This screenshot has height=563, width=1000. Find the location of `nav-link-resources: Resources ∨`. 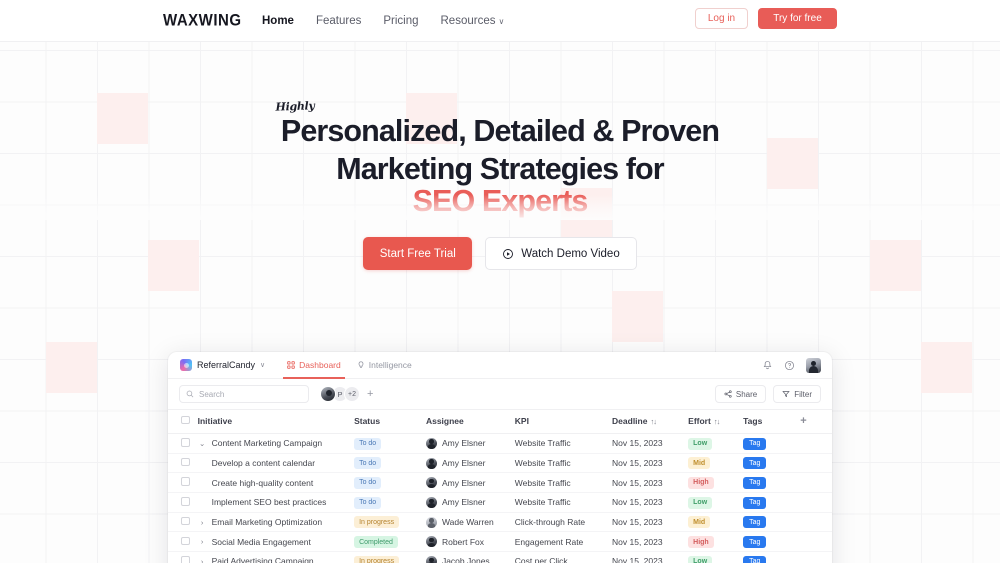

nav-link-resources: Resources ∨ is located at coordinates (473, 21).